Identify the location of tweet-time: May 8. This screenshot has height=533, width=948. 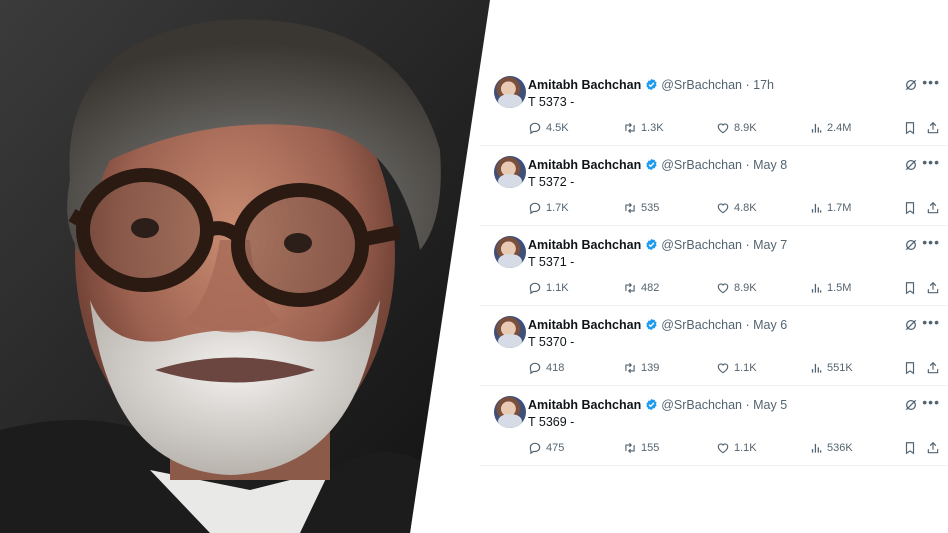
(770, 165).